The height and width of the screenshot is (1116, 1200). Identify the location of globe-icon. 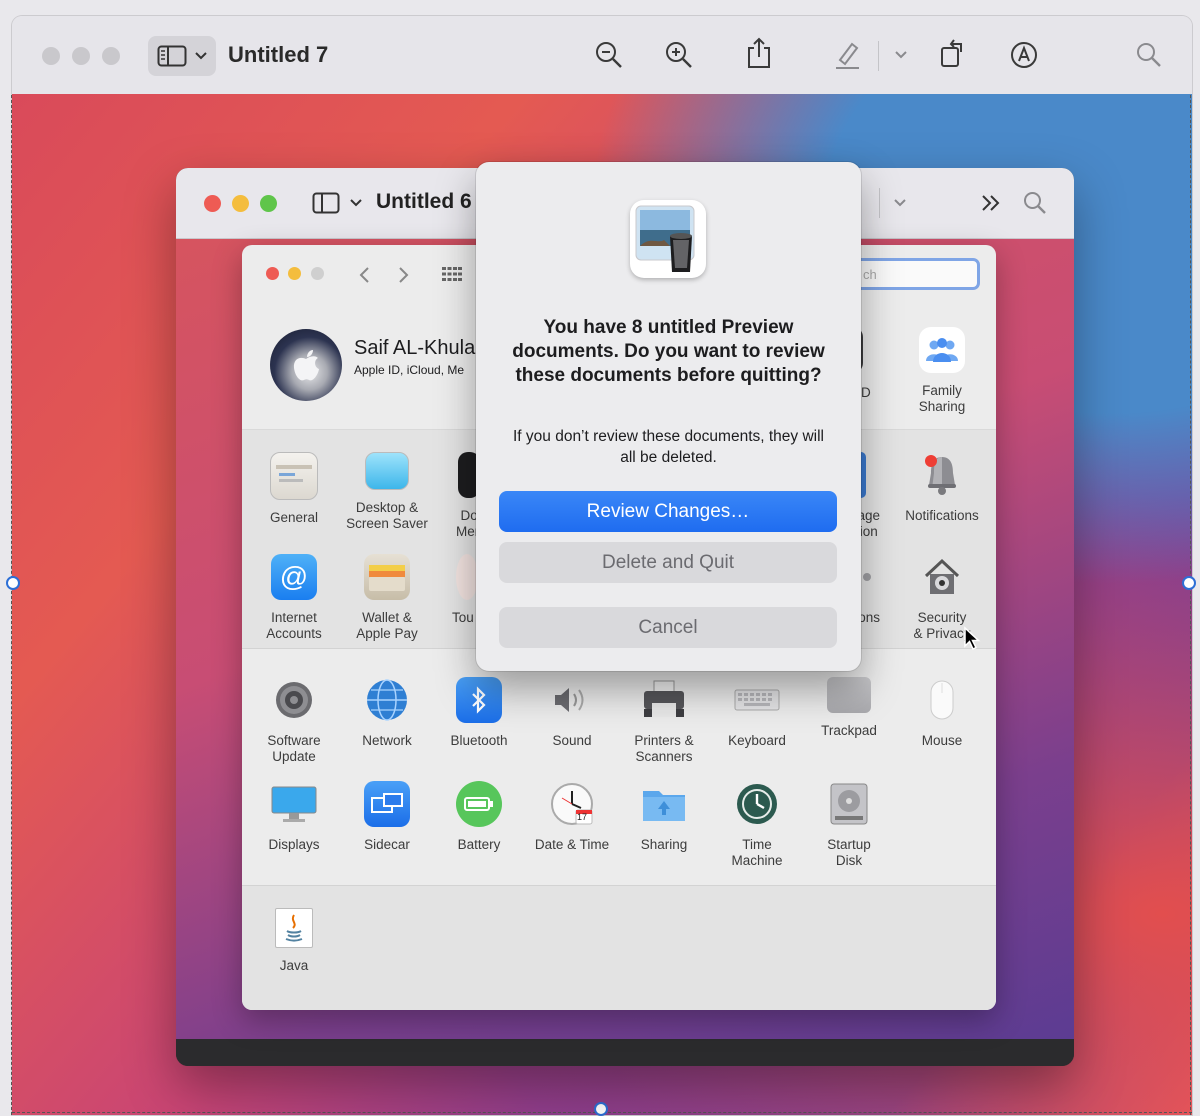
(387, 700).